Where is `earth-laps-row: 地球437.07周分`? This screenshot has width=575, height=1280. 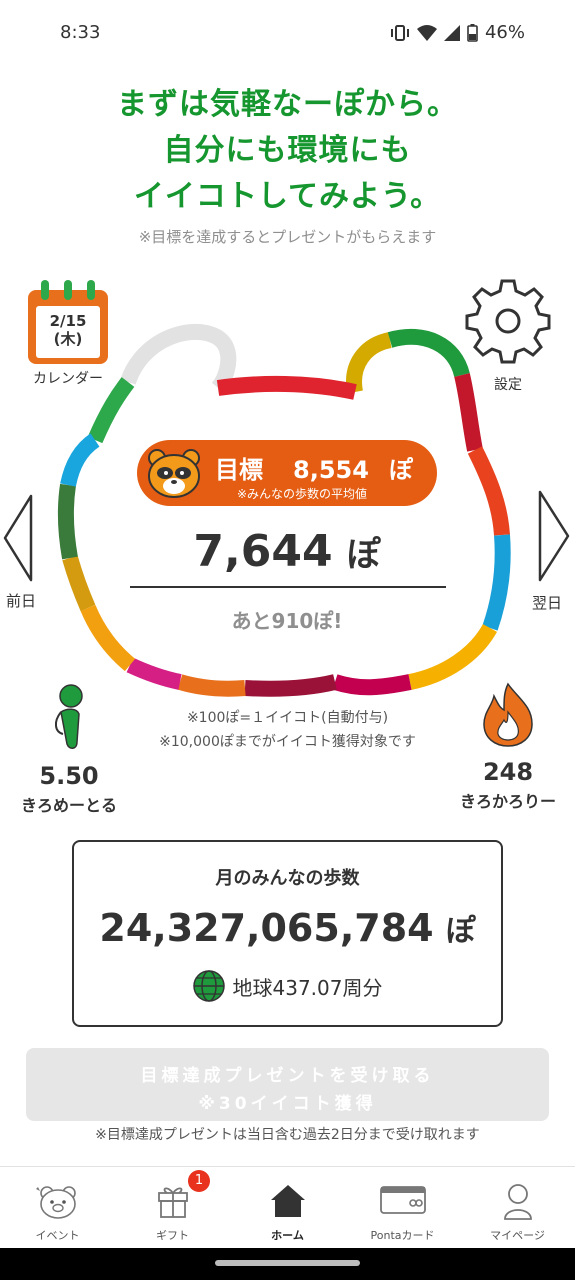 earth-laps-row: 地球437.07周分 is located at coordinates (287, 986).